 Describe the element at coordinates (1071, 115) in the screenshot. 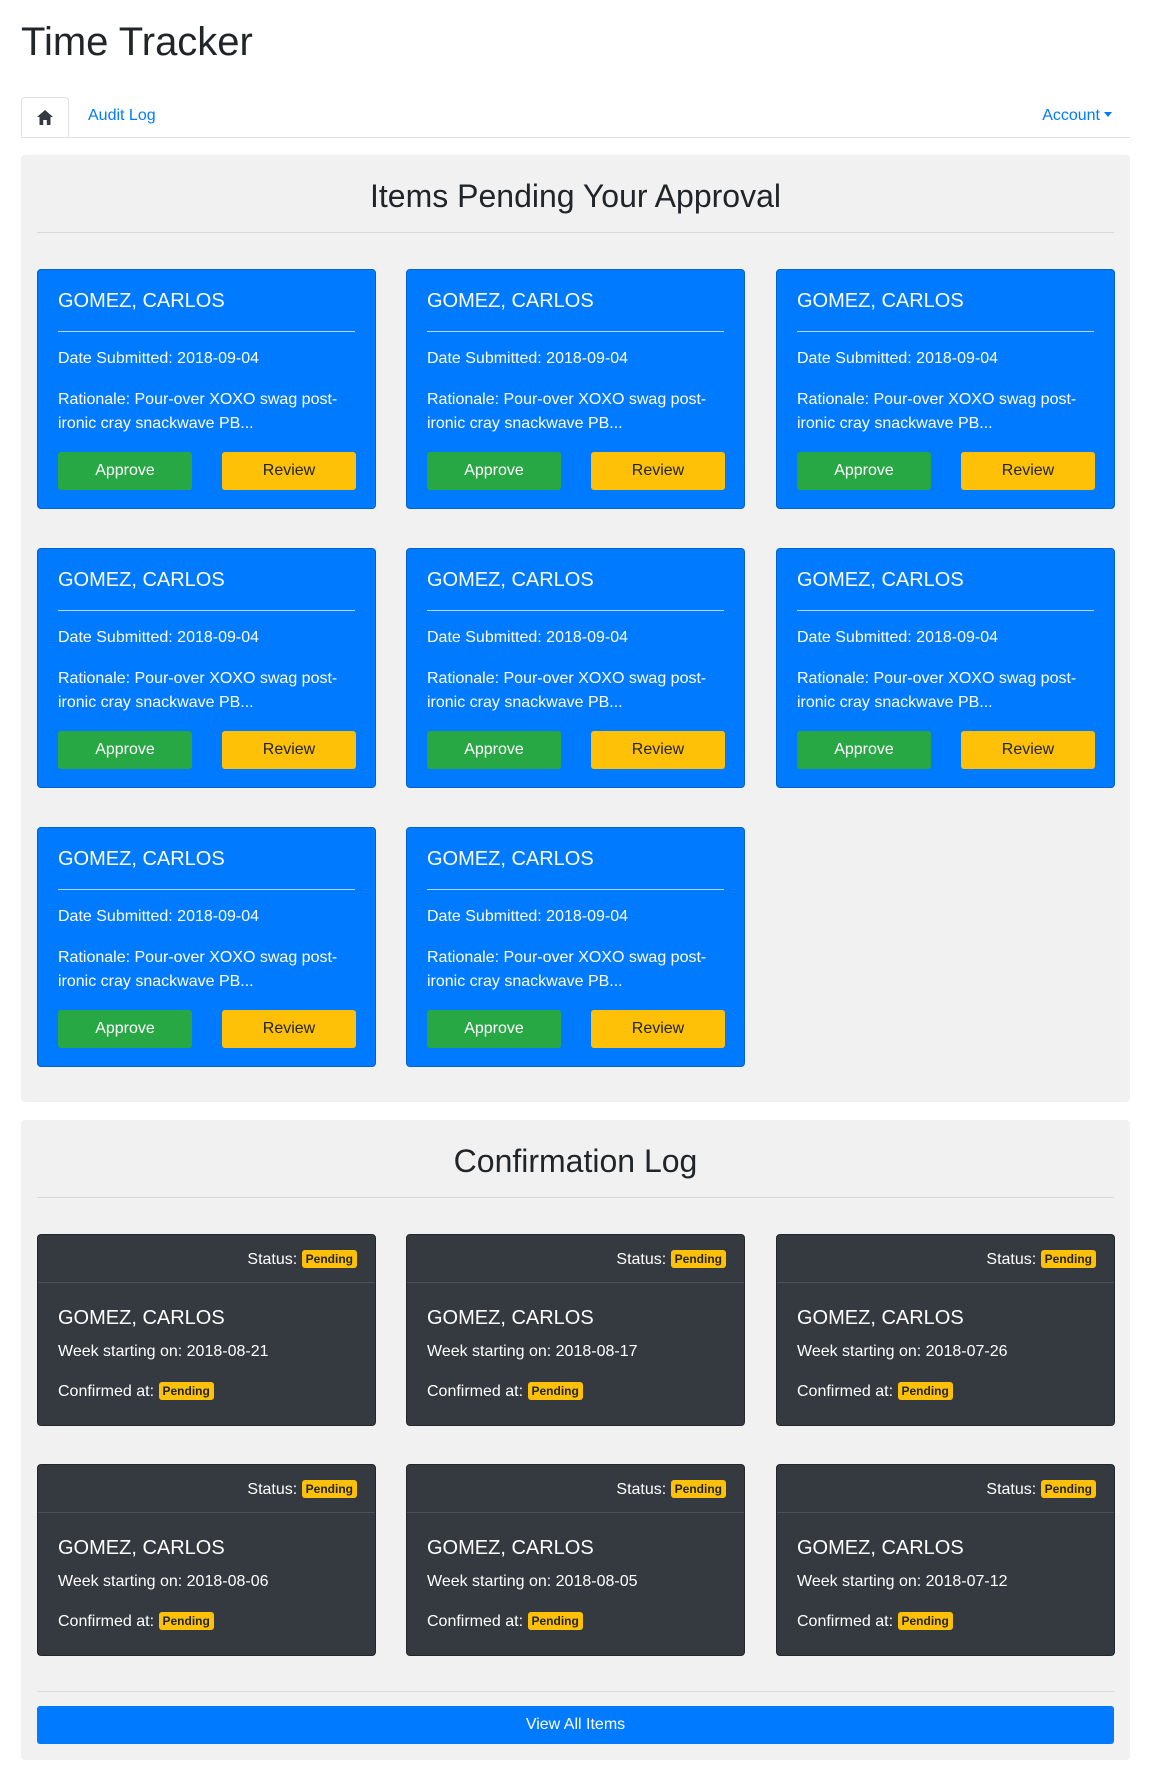

I see `account-label: Account` at that location.